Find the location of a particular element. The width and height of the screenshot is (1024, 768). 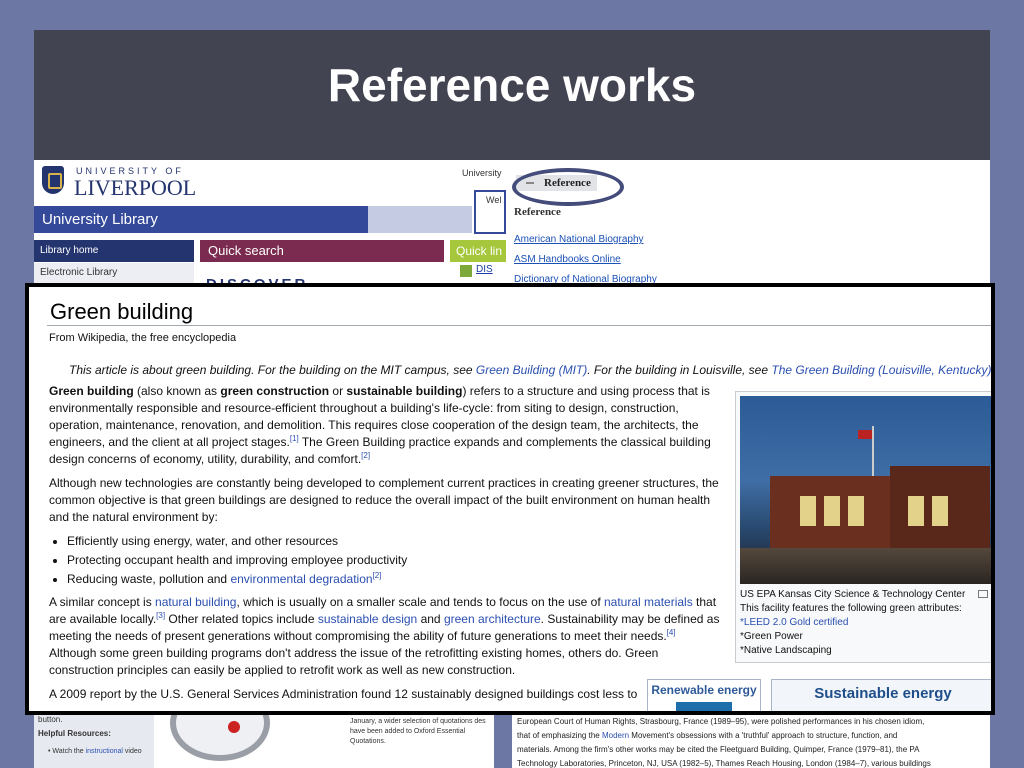

library-title-bar-extension is located at coordinates (420, 219).